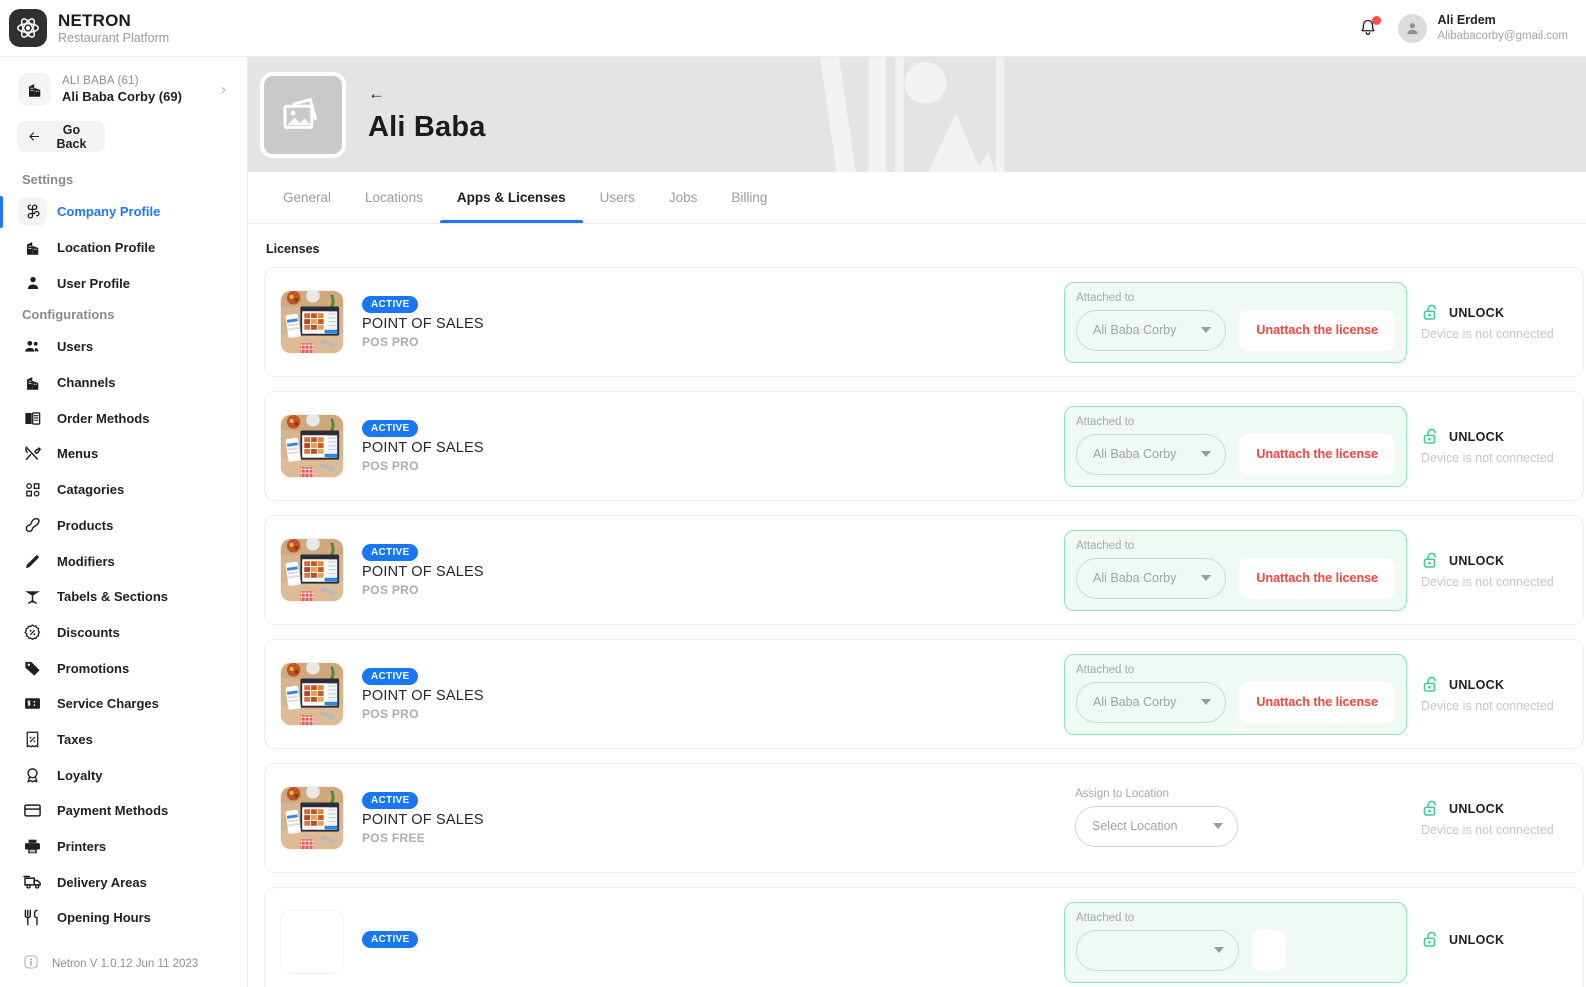 The width and height of the screenshot is (1586, 987). I want to click on sidebar-item-users: Users, so click(123, 347).